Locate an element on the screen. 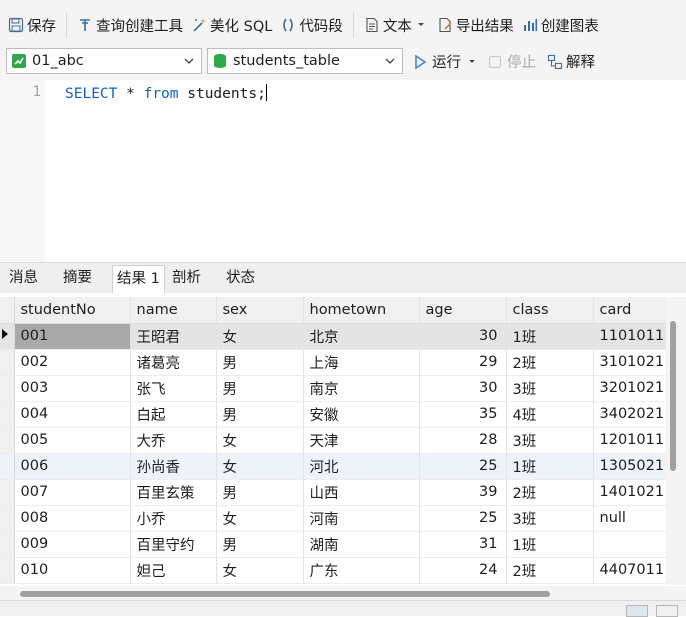 The height and width of the screenshot is (617, 686). create-chart-button: 创建图表 is located at coordinates (560, 25).